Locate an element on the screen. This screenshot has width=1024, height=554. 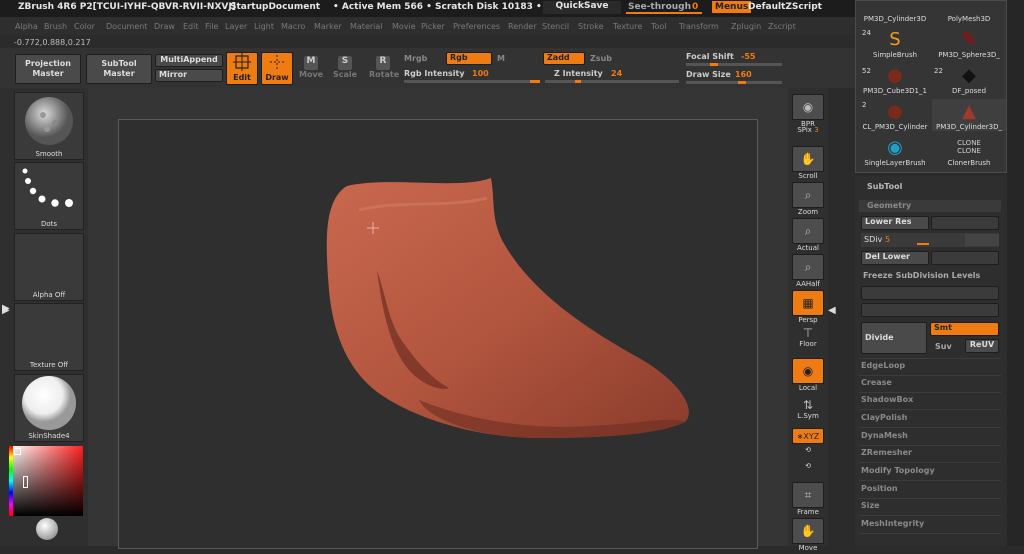
brush-thumbnail: Smooth is located at coordinates (49, 126).